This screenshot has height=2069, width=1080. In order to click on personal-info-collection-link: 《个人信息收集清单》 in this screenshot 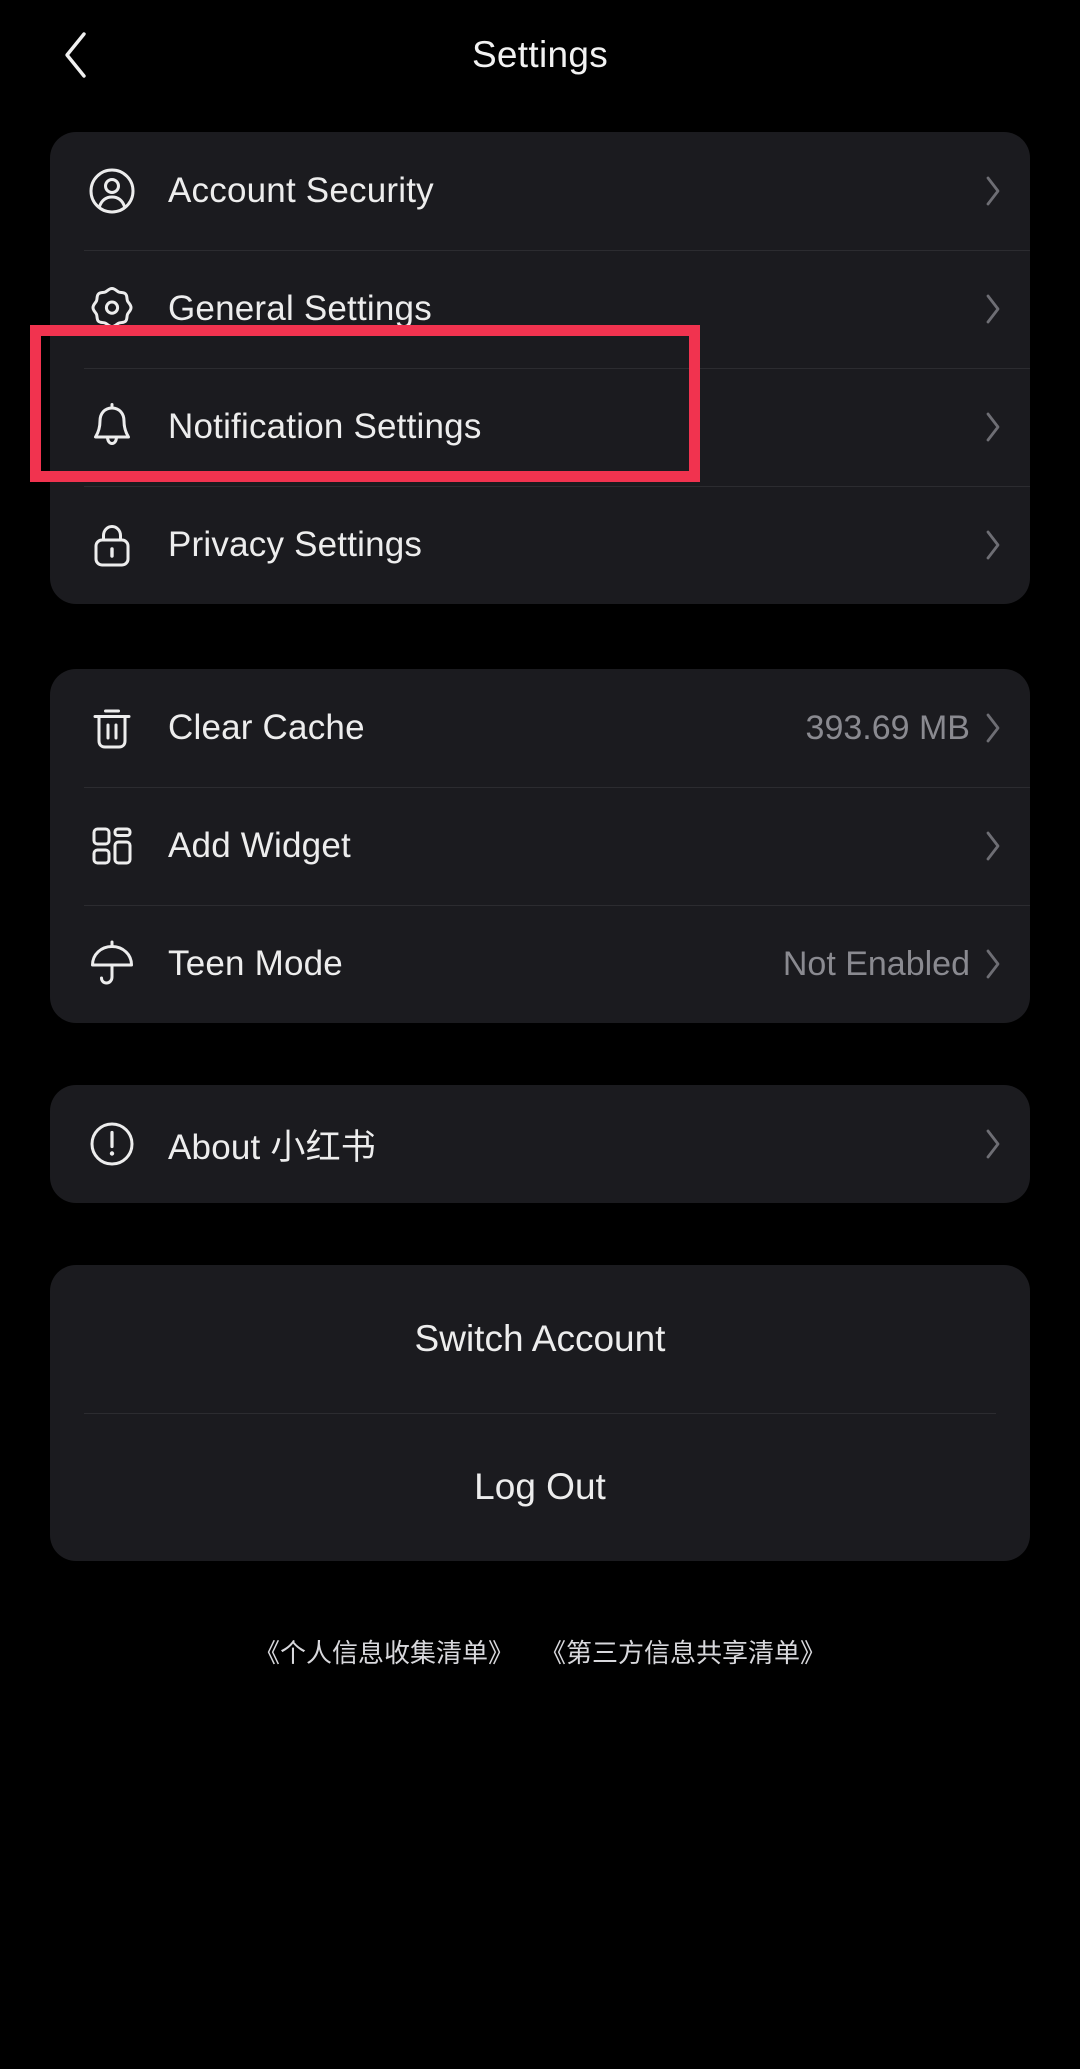, I will do `click(384, 1651)`.